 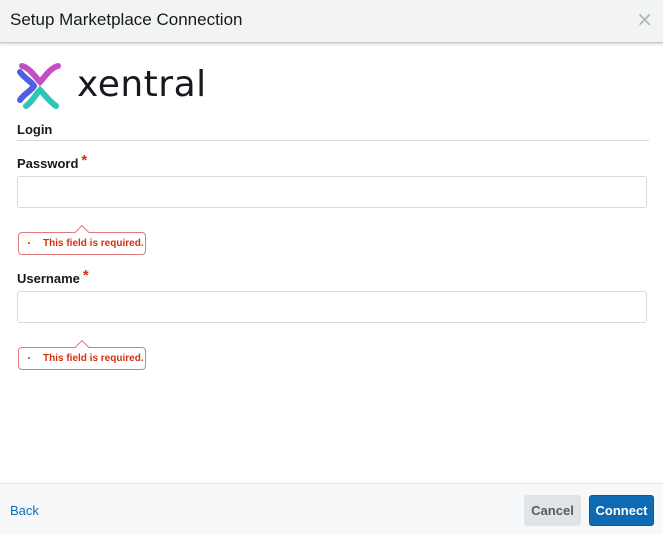 What do you see at coordinates (332, 192) in the screenshot?
I see `password-input` at bounding box center [332, 192].